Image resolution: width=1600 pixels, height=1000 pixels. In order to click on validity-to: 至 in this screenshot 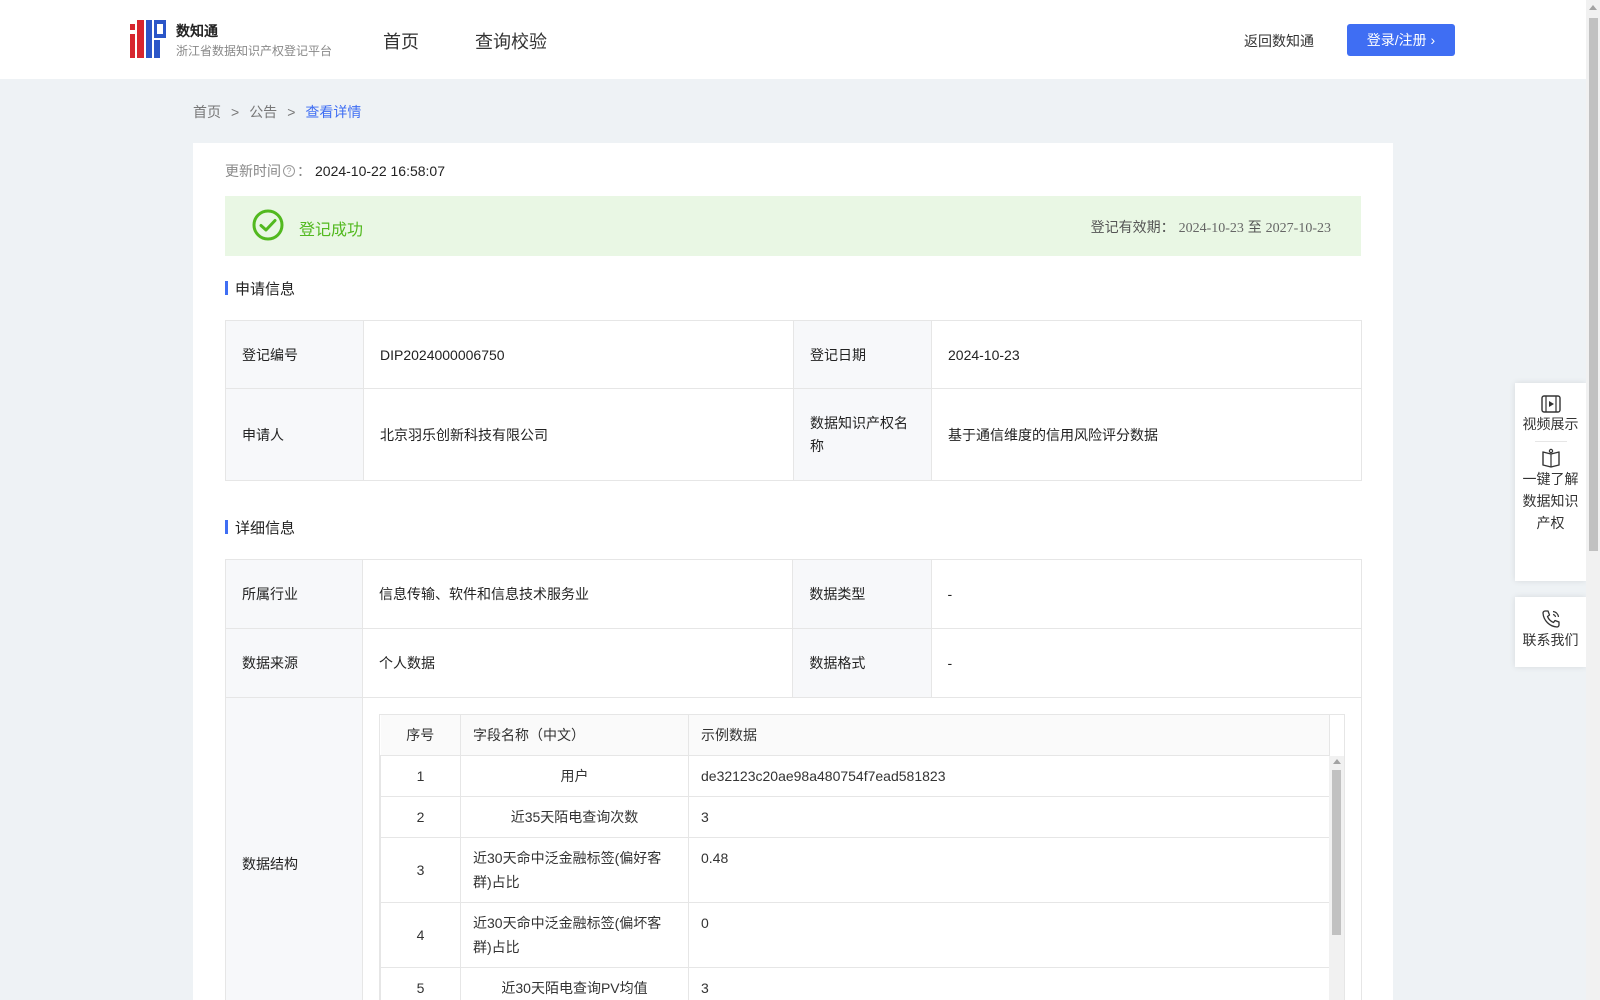, I will do `click(1254, 227)`.